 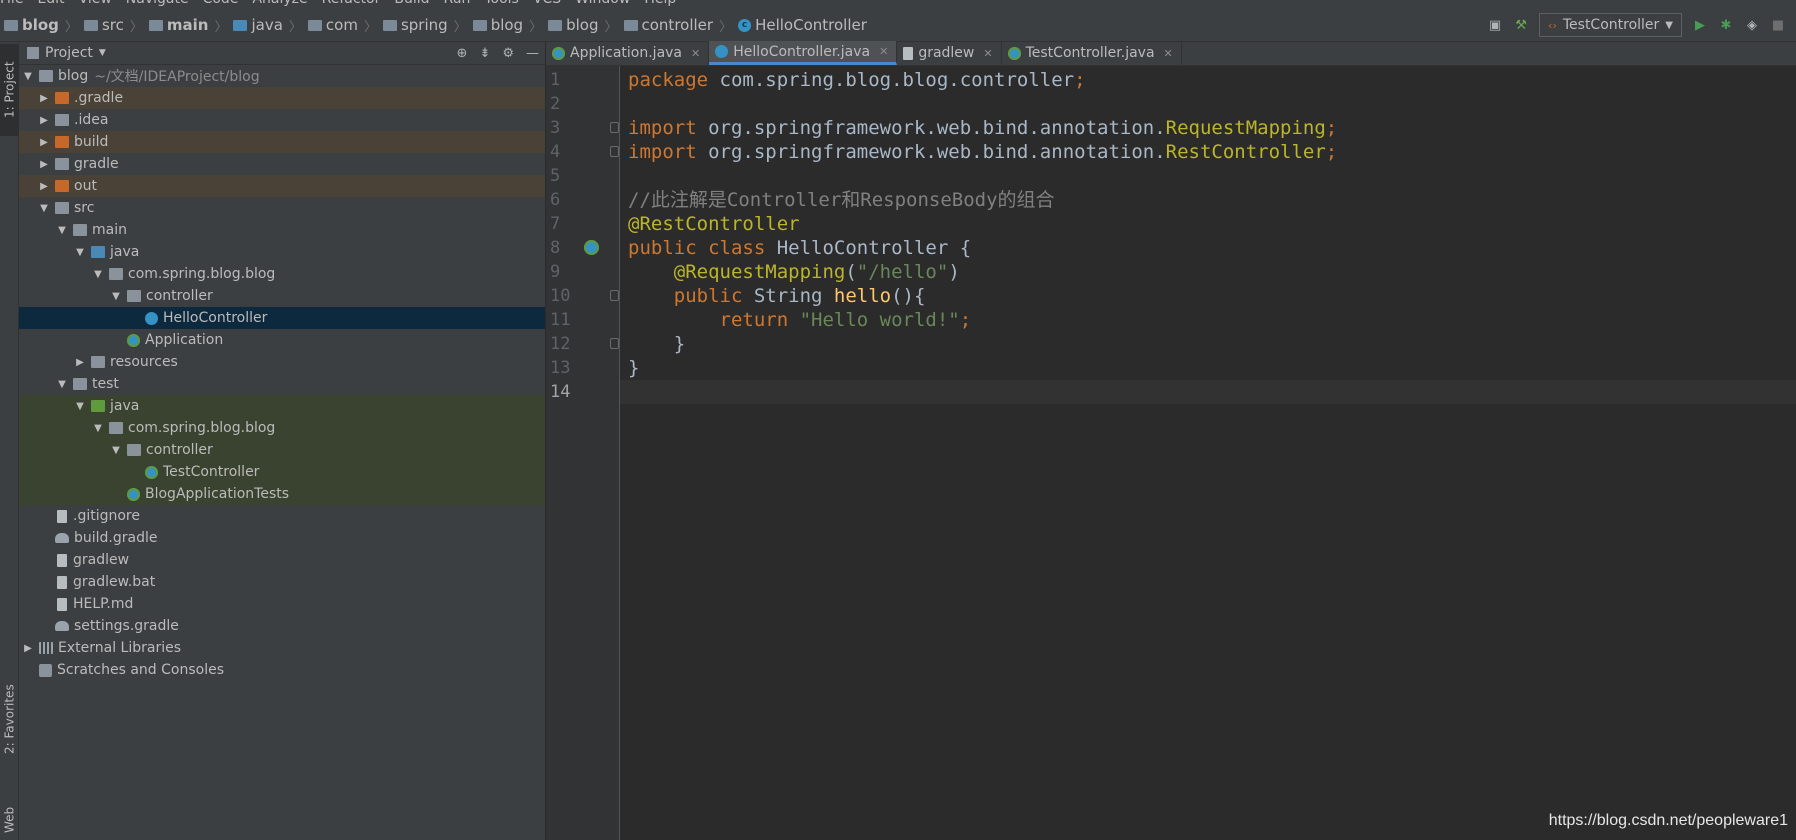 I want to click on project-view-select: Project, so click(x=69, y=53).